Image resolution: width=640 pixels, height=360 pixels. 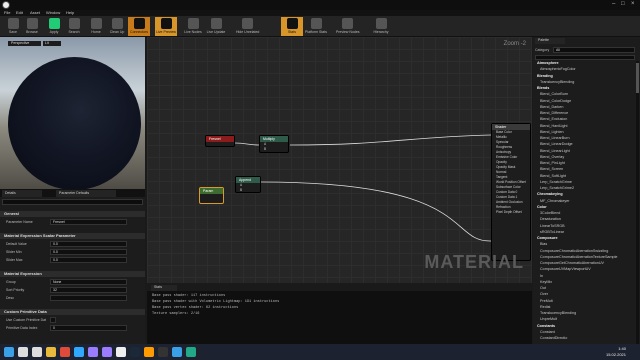 I want to click on section-general: General, so click(x=72, y=214).